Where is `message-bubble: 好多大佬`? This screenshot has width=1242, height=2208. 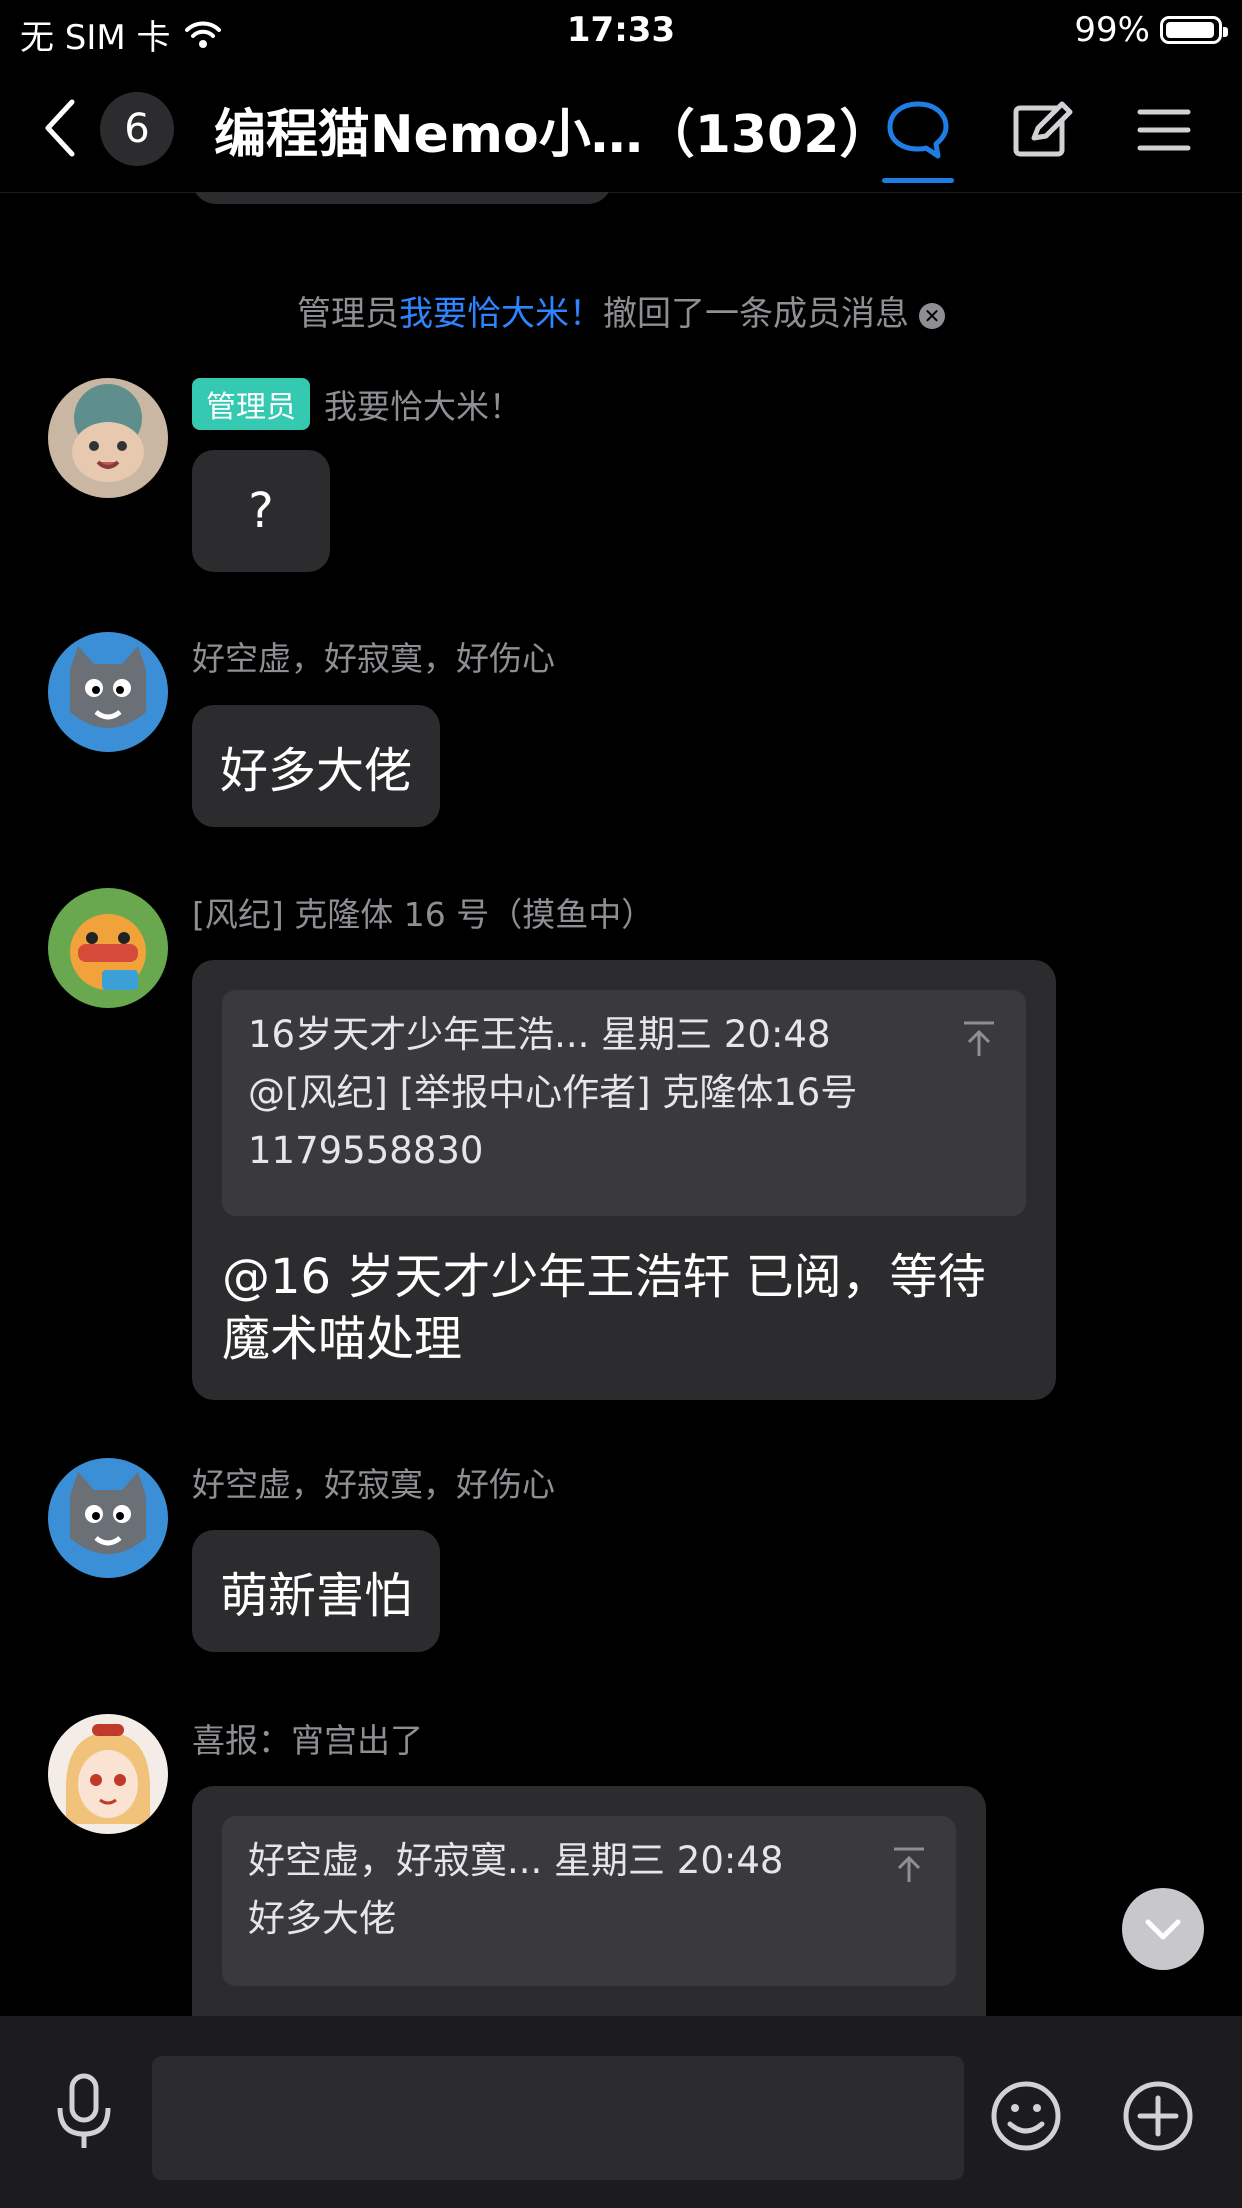 message-bubble: 好多大佬 is located at coordinates (316, 766).